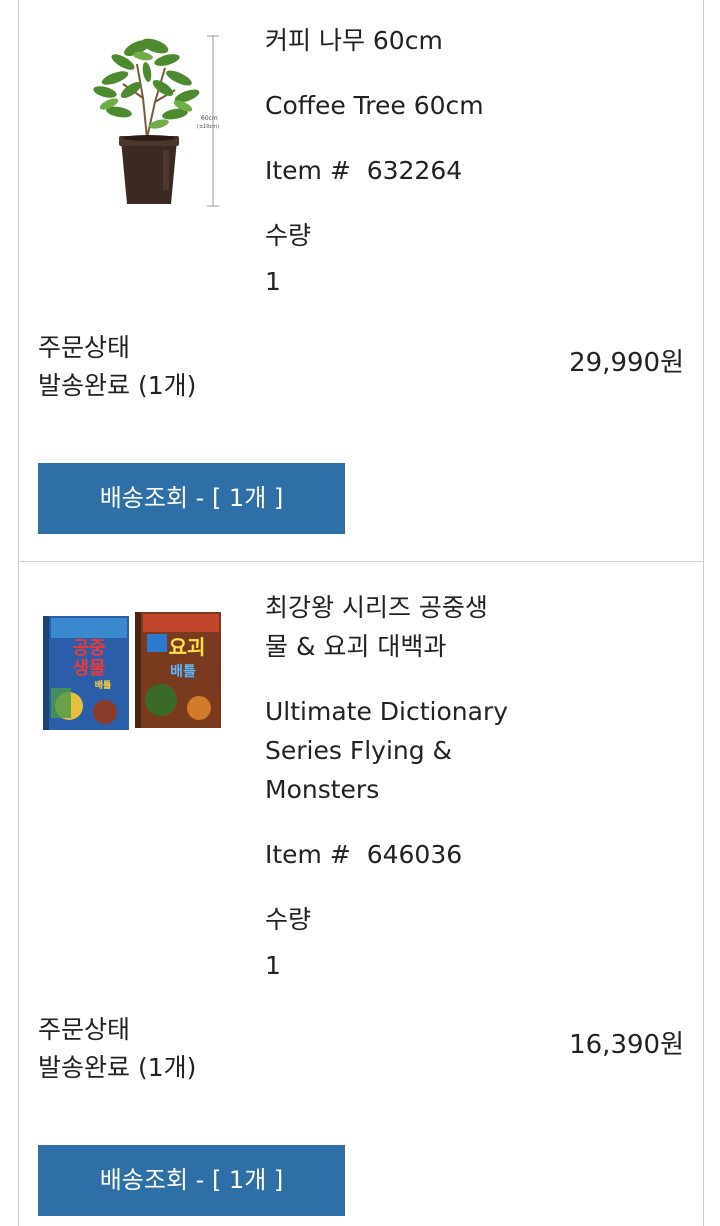 This screenshot has width=720, height=1226. What do you see at coordinates (141, 693) in the screenshot?
I see `book-set-product-image: 공중 생물 배틀 요괴 배틀` at bounding box center [141, 693].